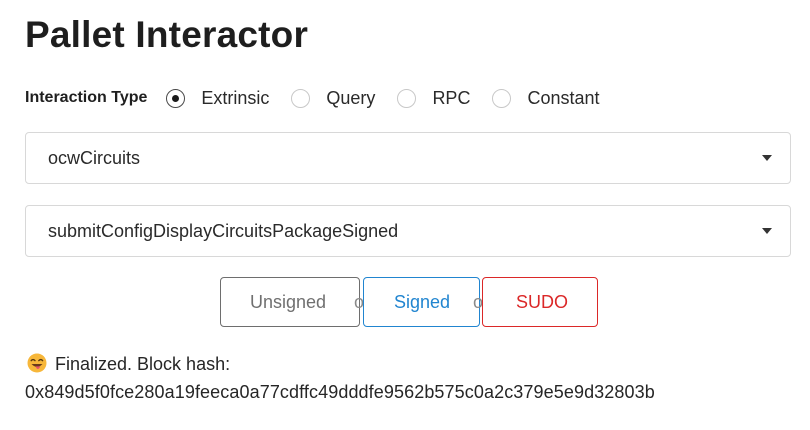 This screenshot has height=430, width=810. What do you see at coordinates (408, 231) in the screenshot?
I see `callable-dropdown: submitConfigDisplayCircuitsPackageSigned` at bounding box center [408, 231].